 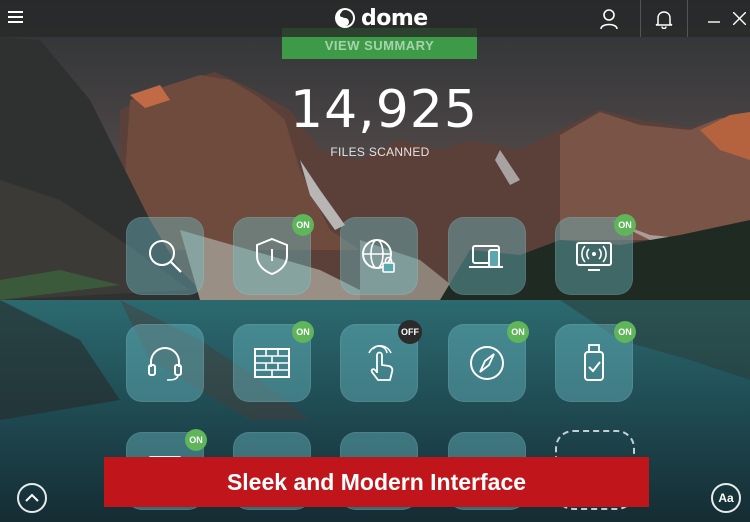 I want to click on usb-protection-status-badge: ON, so click(x=625, y=332).